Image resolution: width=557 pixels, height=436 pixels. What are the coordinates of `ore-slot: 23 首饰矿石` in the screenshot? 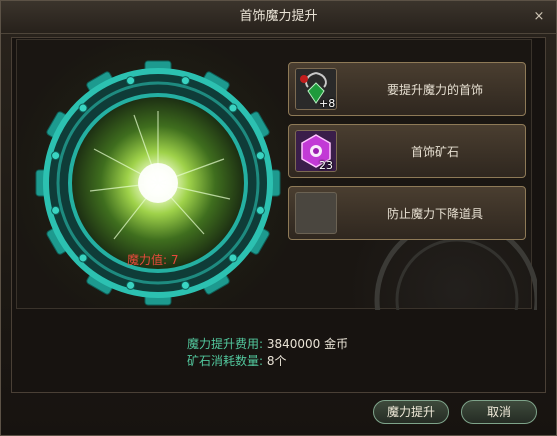 It's located at (407, 151).